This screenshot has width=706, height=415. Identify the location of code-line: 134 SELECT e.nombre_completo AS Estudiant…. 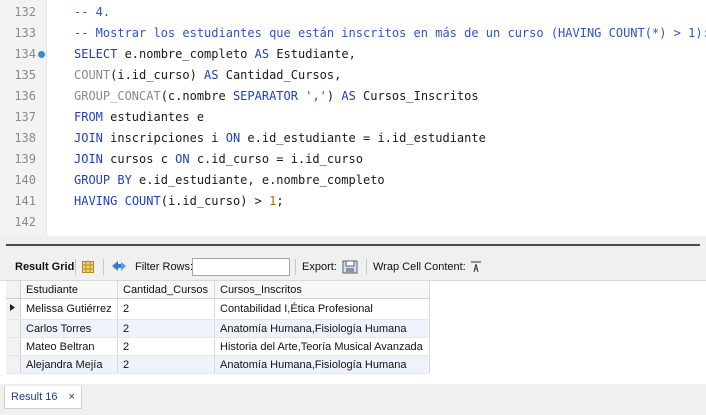
(353, 54).